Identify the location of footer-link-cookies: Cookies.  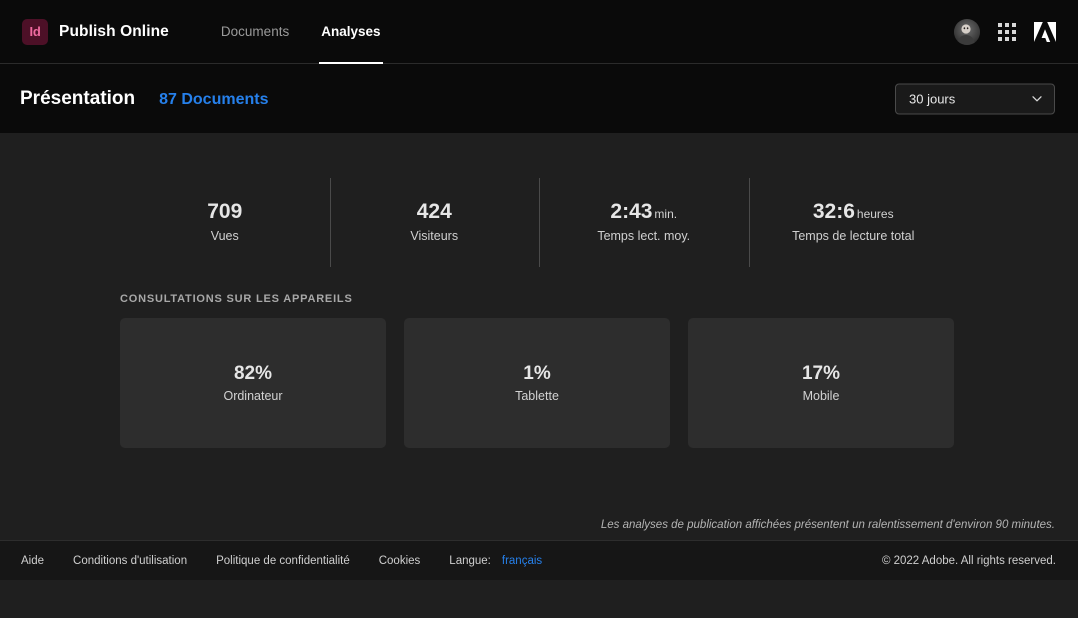
(400, 561).